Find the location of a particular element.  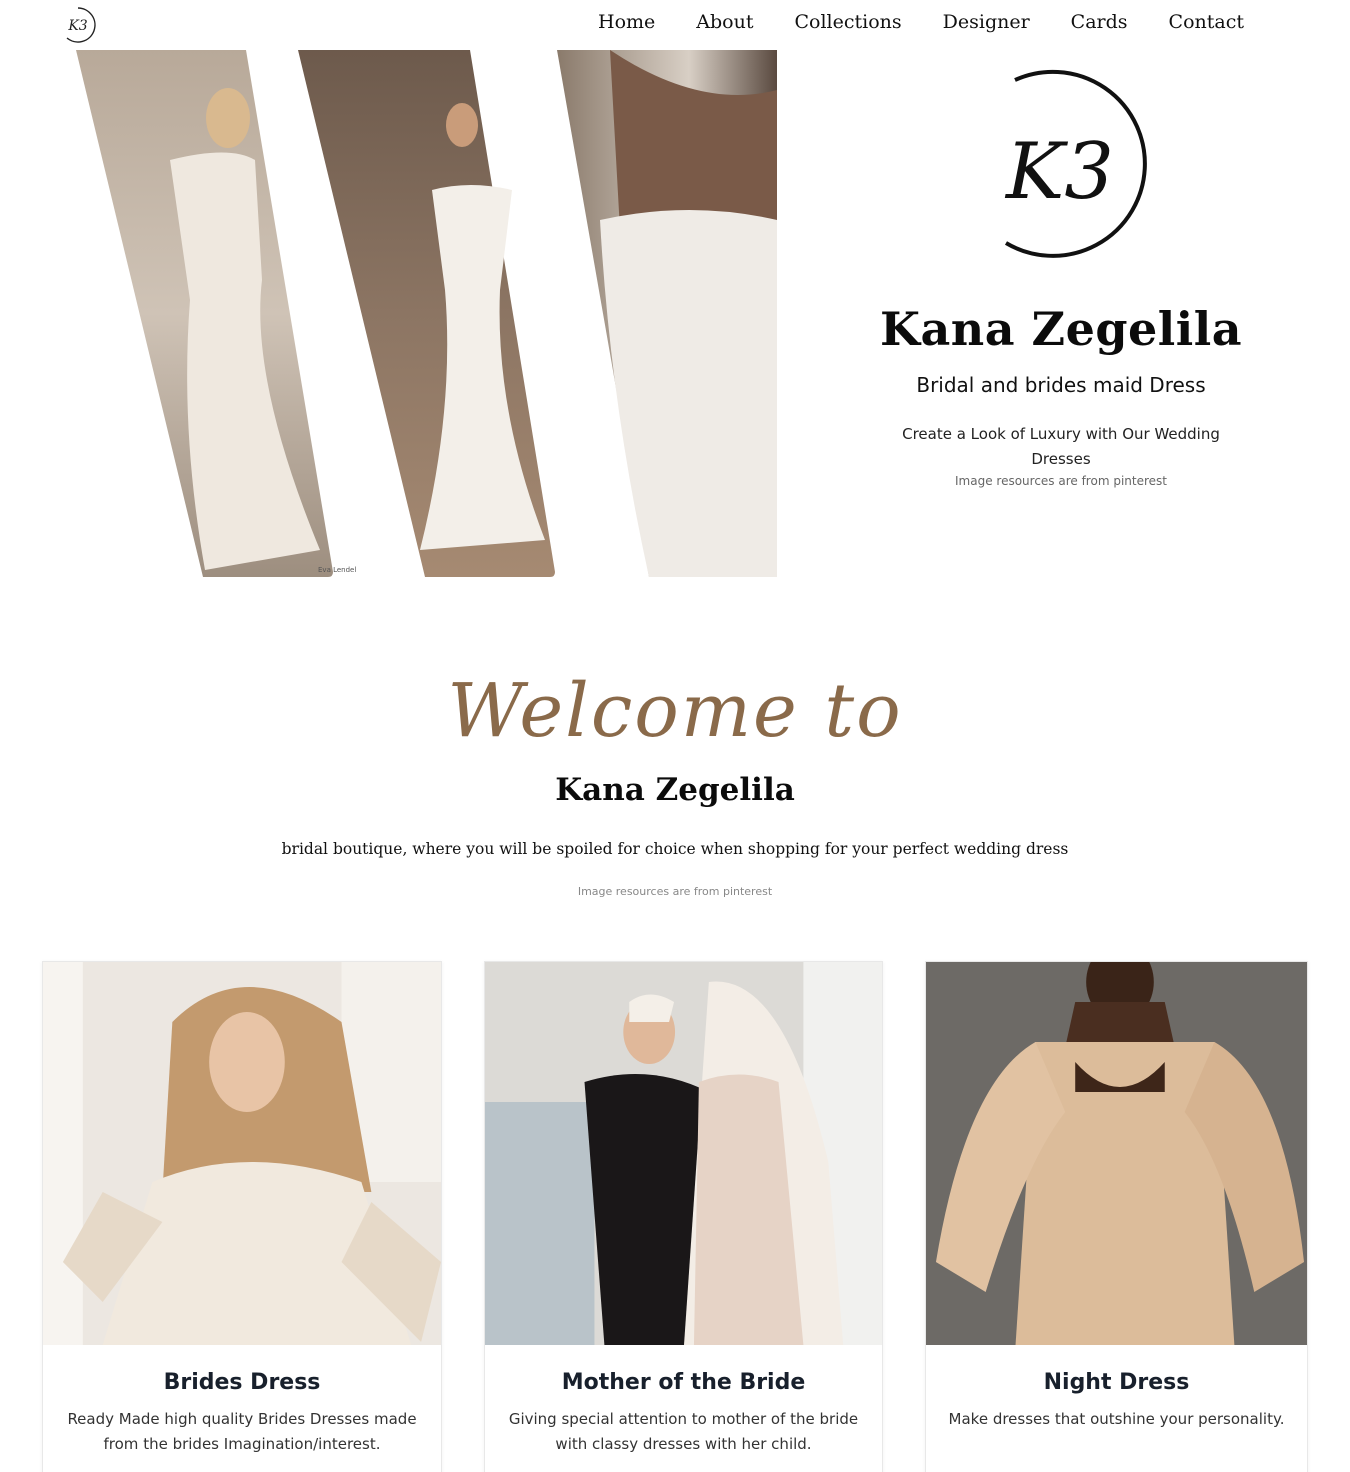

card-image-night-dress is located at coordinates (1116, 1153).